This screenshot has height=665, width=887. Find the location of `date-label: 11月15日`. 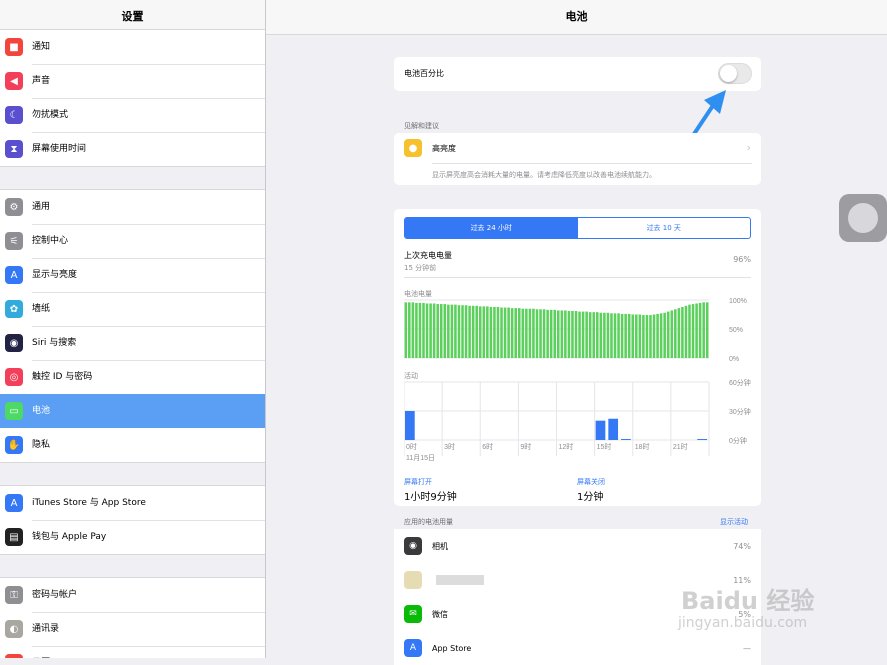

date-label: 11月15日 is located at coordinates (420, 458).